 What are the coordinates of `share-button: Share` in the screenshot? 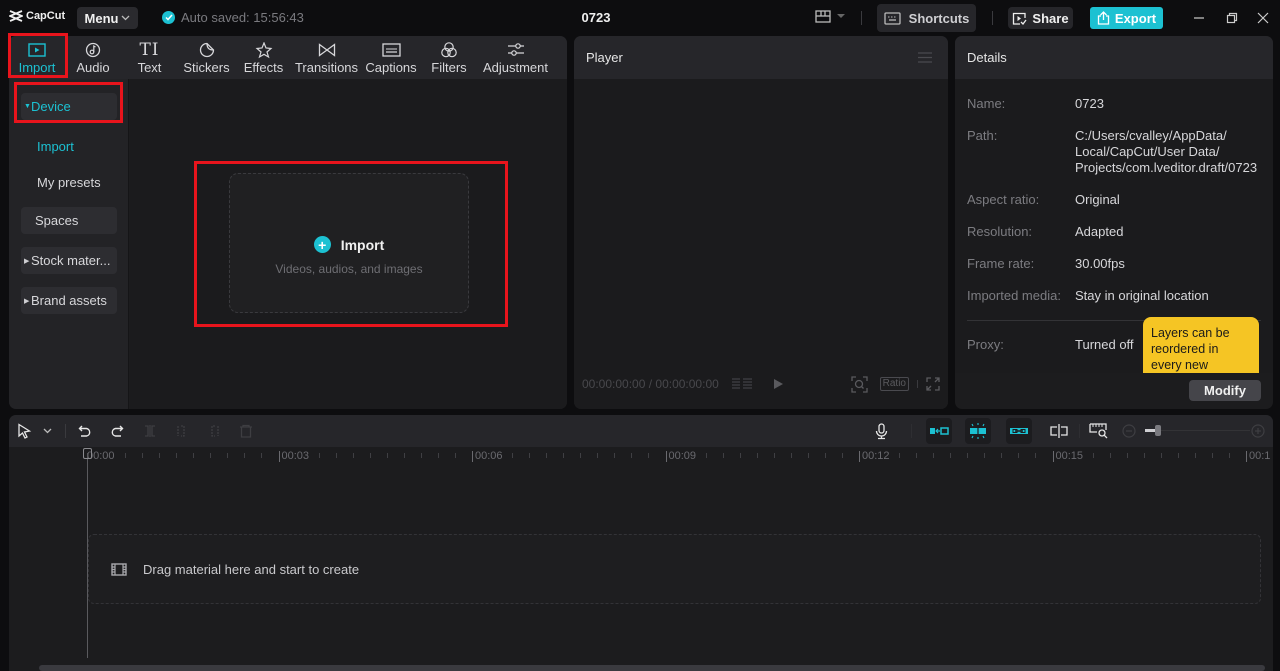 It's located at (1040, 18).